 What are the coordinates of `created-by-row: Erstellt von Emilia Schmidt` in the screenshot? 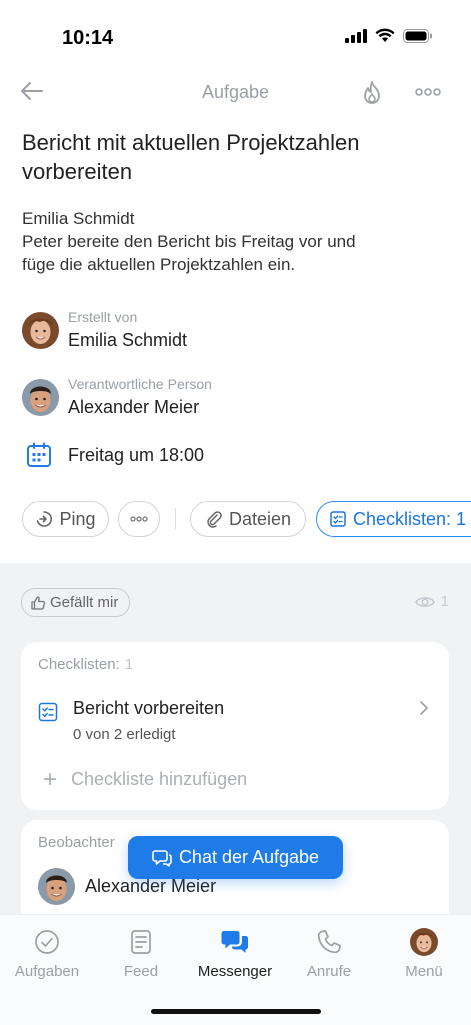 It's located at (104, 330).